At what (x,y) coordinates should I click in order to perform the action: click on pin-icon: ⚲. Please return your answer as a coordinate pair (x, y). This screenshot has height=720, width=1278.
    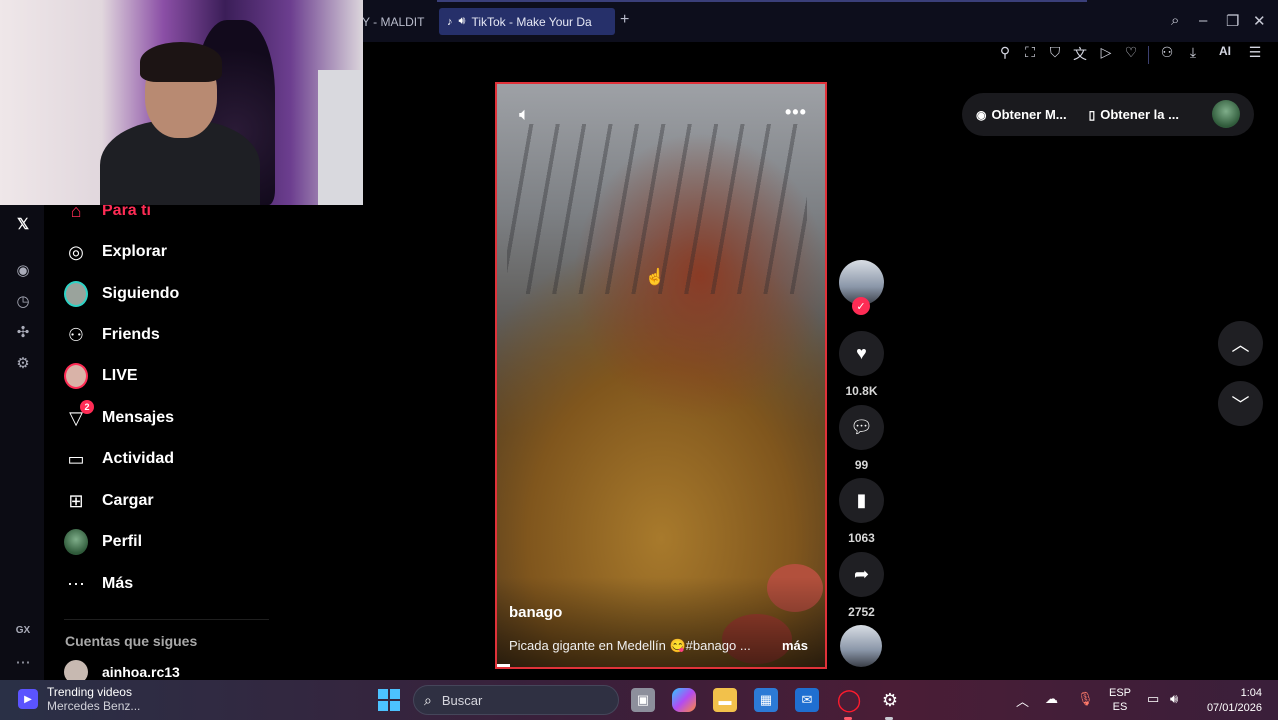
    Looking at the image, I should click on (1005, 52).